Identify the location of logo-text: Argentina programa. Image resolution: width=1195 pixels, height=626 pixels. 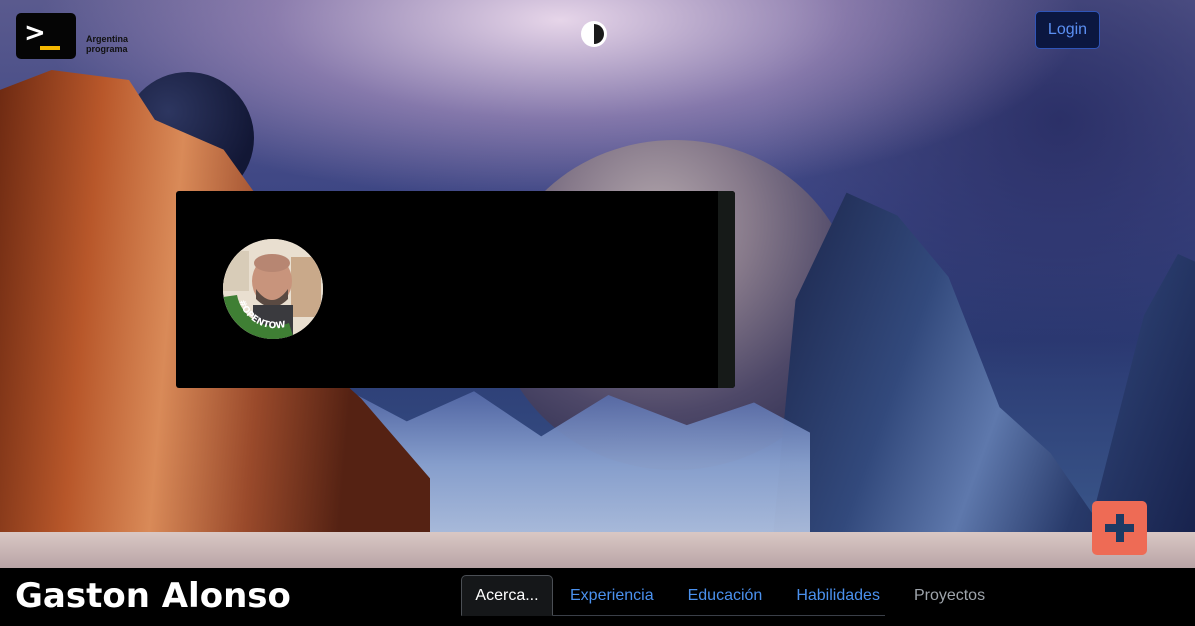
(107, 44).